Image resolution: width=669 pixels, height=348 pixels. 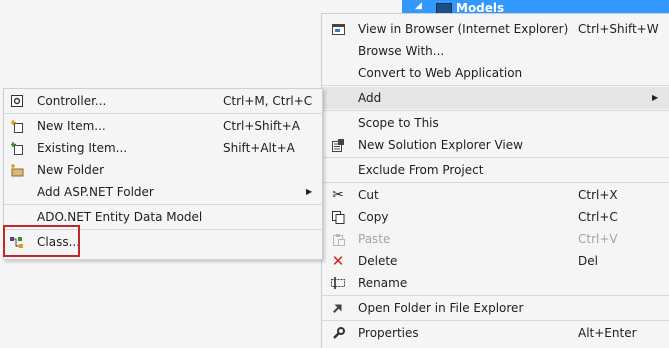 What do you see at coordinates (338, 195) in the screenshot?
I see `cut-icon: ✂` at bounding box center [338, 195].